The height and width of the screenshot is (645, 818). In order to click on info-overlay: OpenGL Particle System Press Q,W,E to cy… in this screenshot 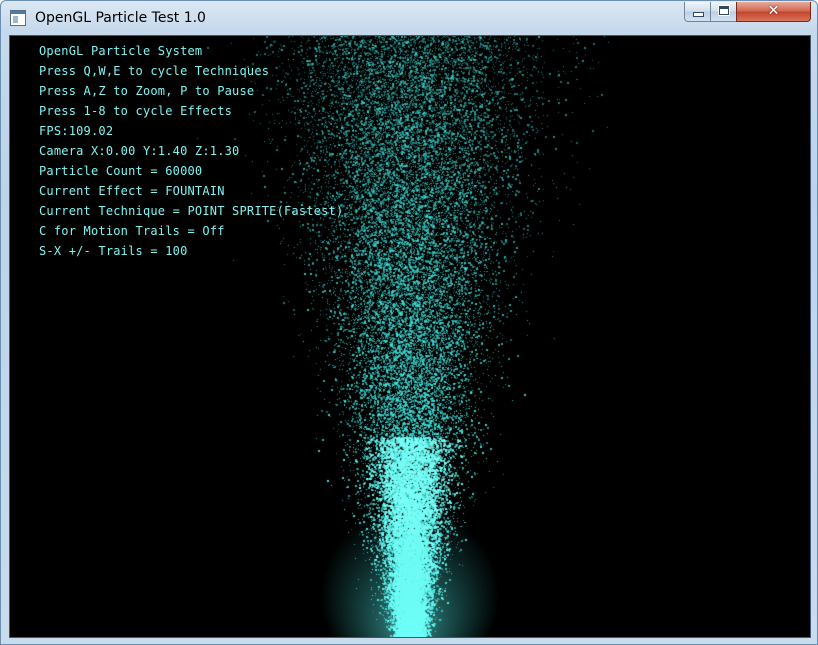, I will do `click(191, 151)`.